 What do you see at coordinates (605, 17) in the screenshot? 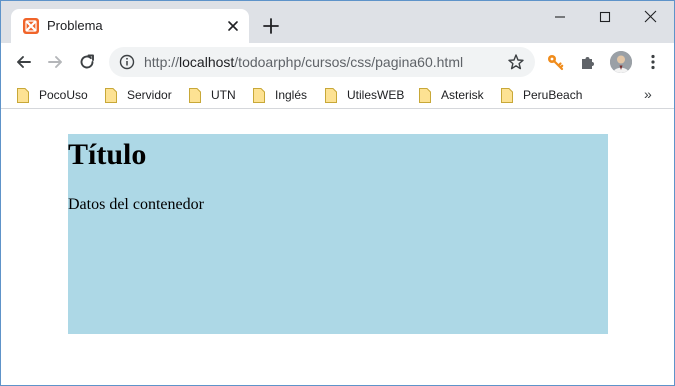
I see `maximize-icon` at bounding box center [605, 17].